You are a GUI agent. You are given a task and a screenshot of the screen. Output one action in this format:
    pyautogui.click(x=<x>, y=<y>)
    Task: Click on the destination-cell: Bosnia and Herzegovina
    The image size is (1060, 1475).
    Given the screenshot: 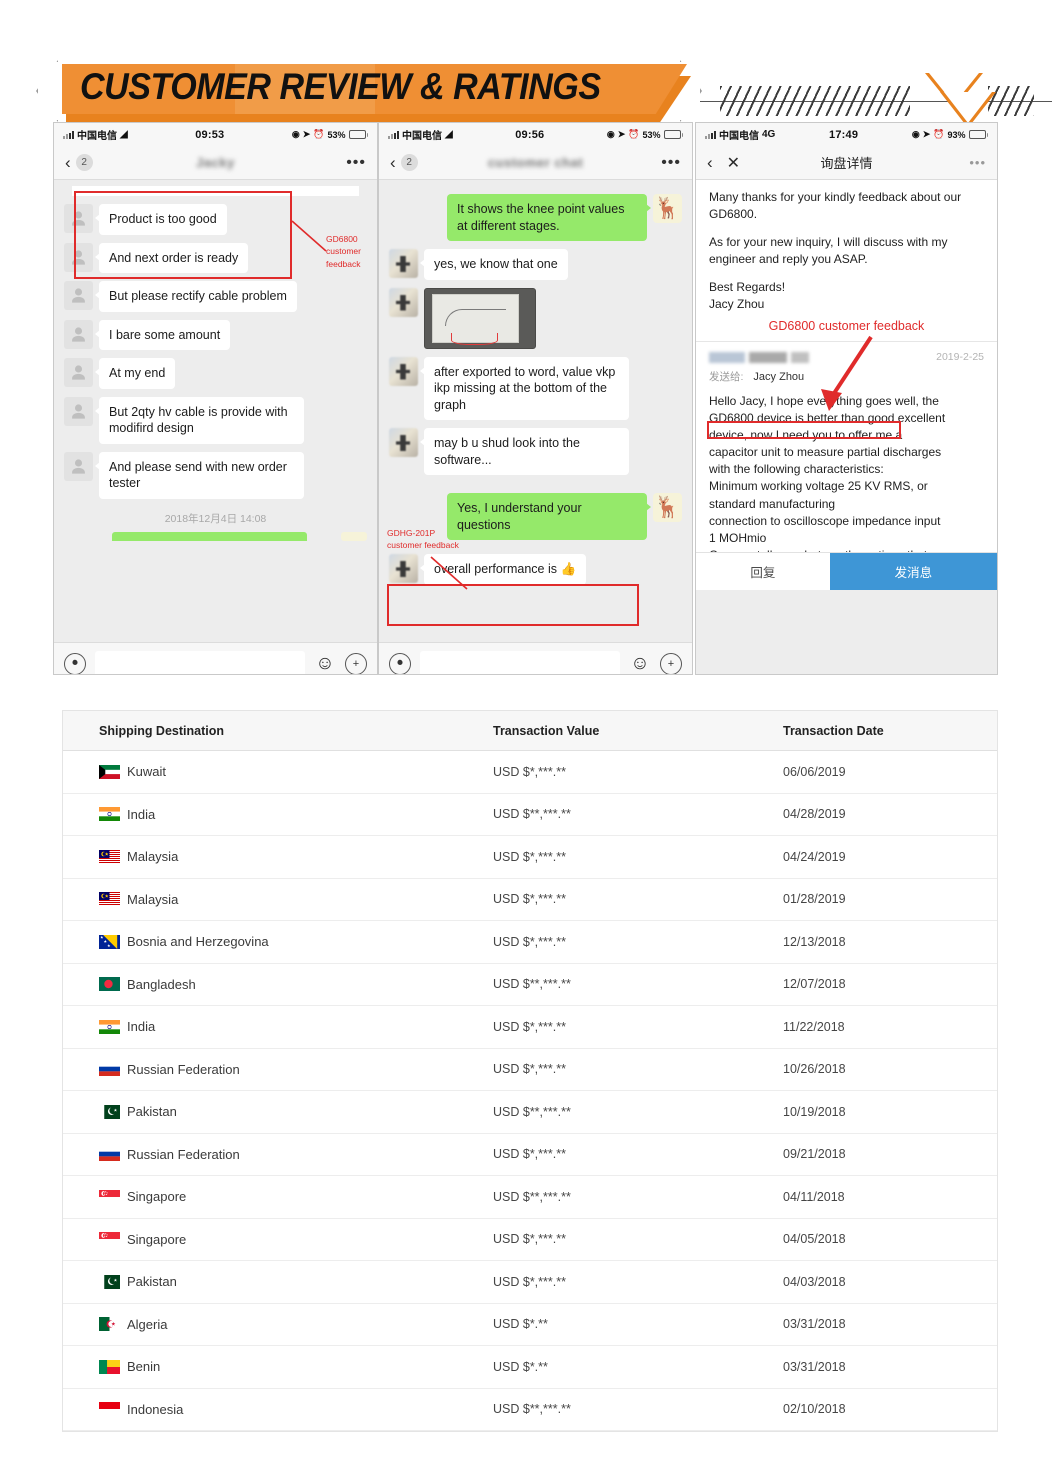 What is the action you would take?
    pyautogui.click(x=278, y=941)
    